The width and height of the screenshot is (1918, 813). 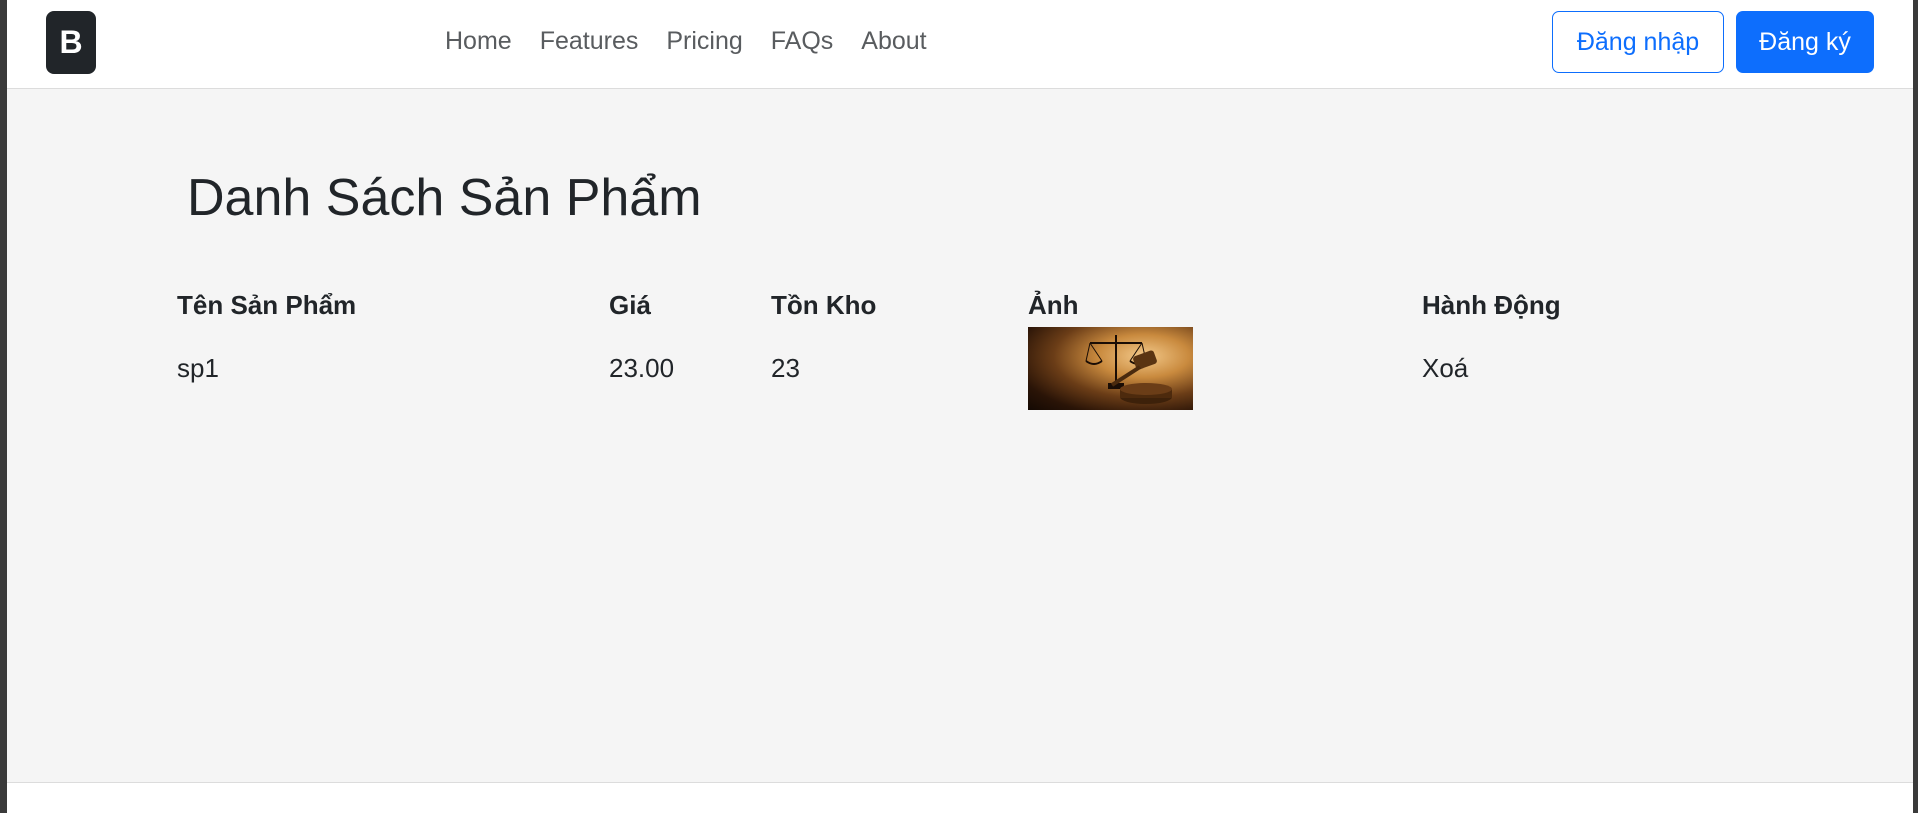 What do you see at coordinates (939, 305) in the screenshot?
I see `table-header-row: Tên Sản Phẩm Giá Tồn Kho Ảnh Hành Động` at bounding box center [939, 305].